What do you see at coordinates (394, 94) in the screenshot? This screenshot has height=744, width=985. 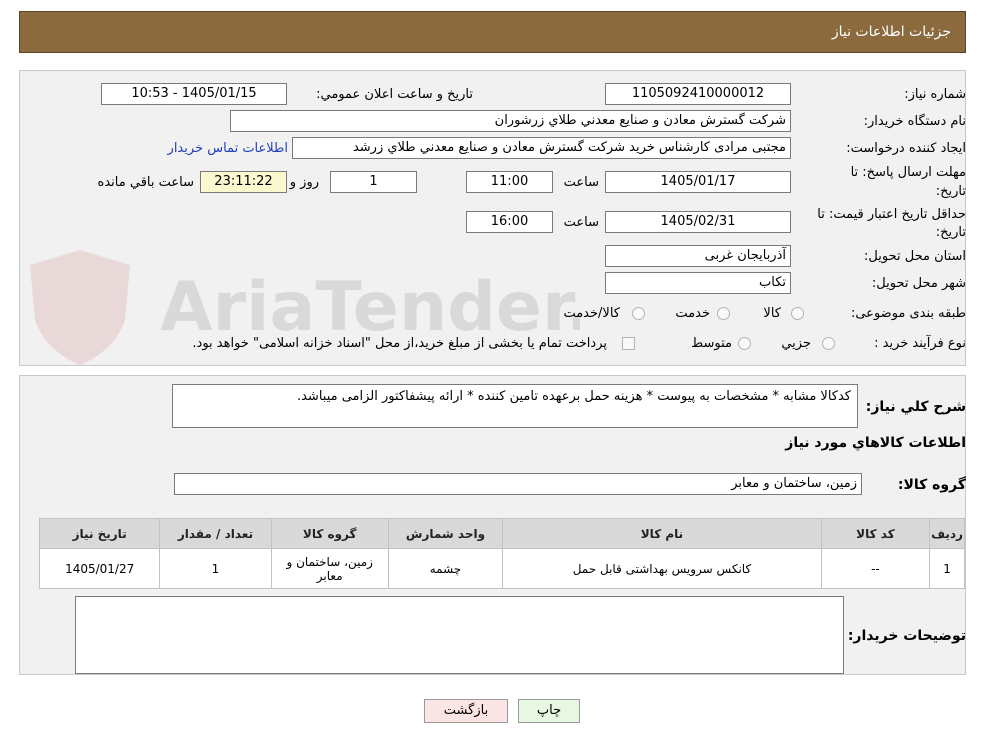 I see `announce-label: تاریخ و ساعت اعلان عمومي:` at bounding box center [394, 94].